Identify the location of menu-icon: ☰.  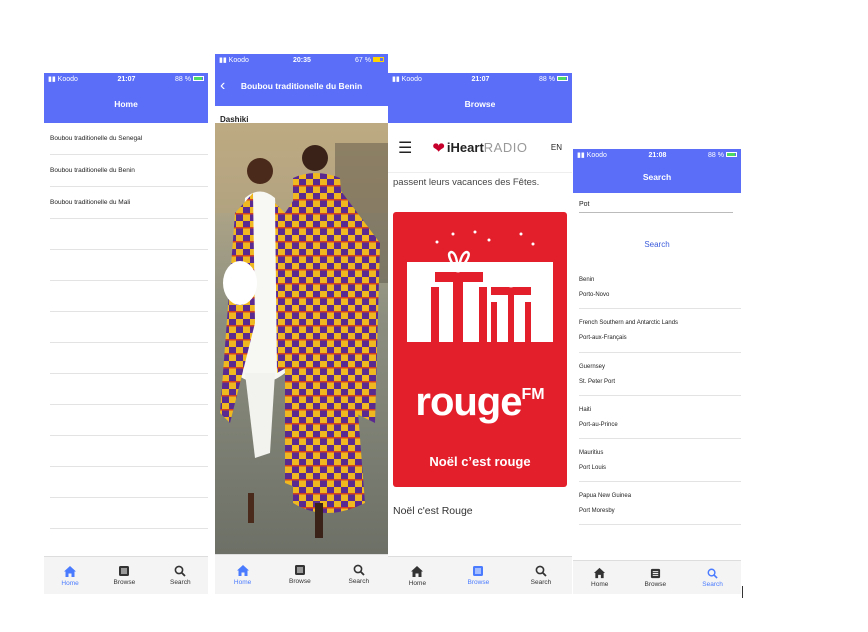
(405, 148).